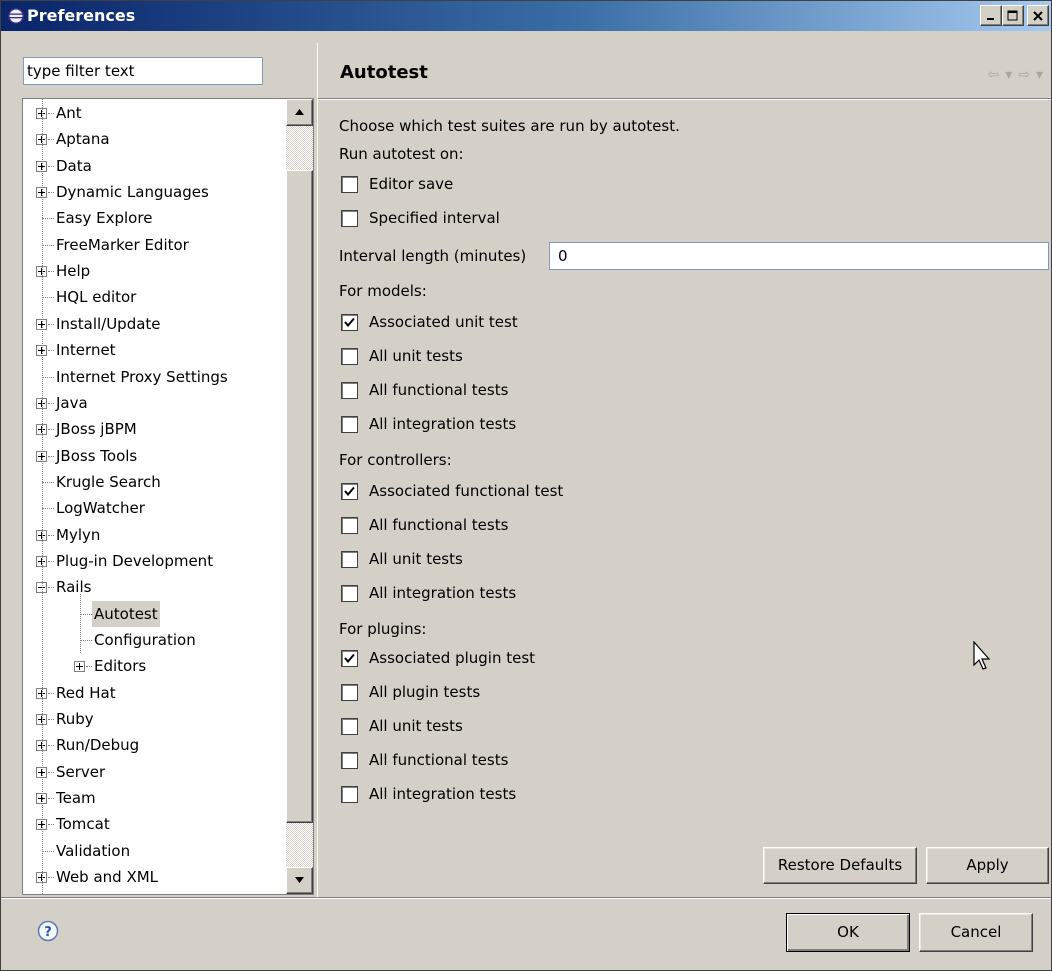  What do you see at coordinates (154, 798) in the screenshot?
I see `tree-item: Team` at bounding box center [154, 798].